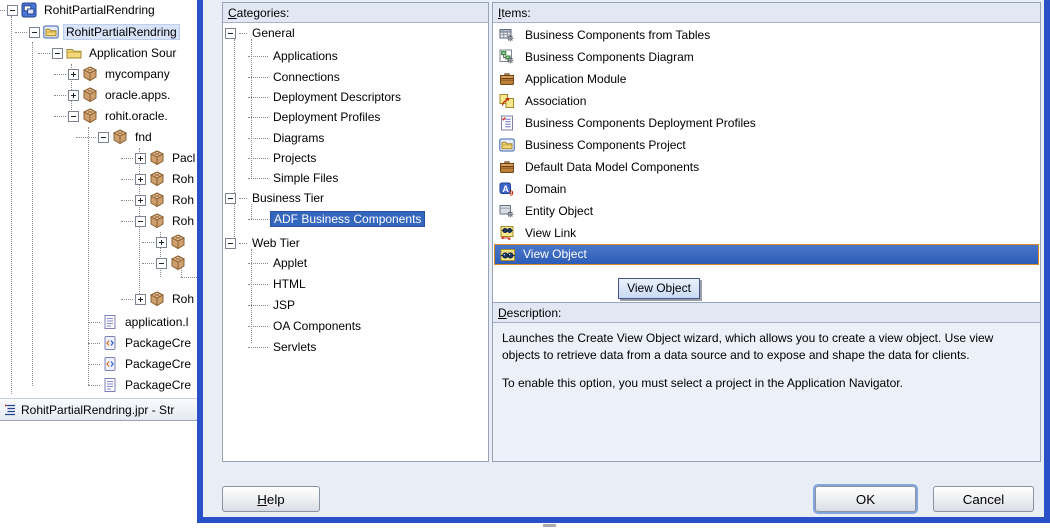  Describe the element at coordinates (51, 32) in the screenshot. I see `project-folder-icon` at that location.